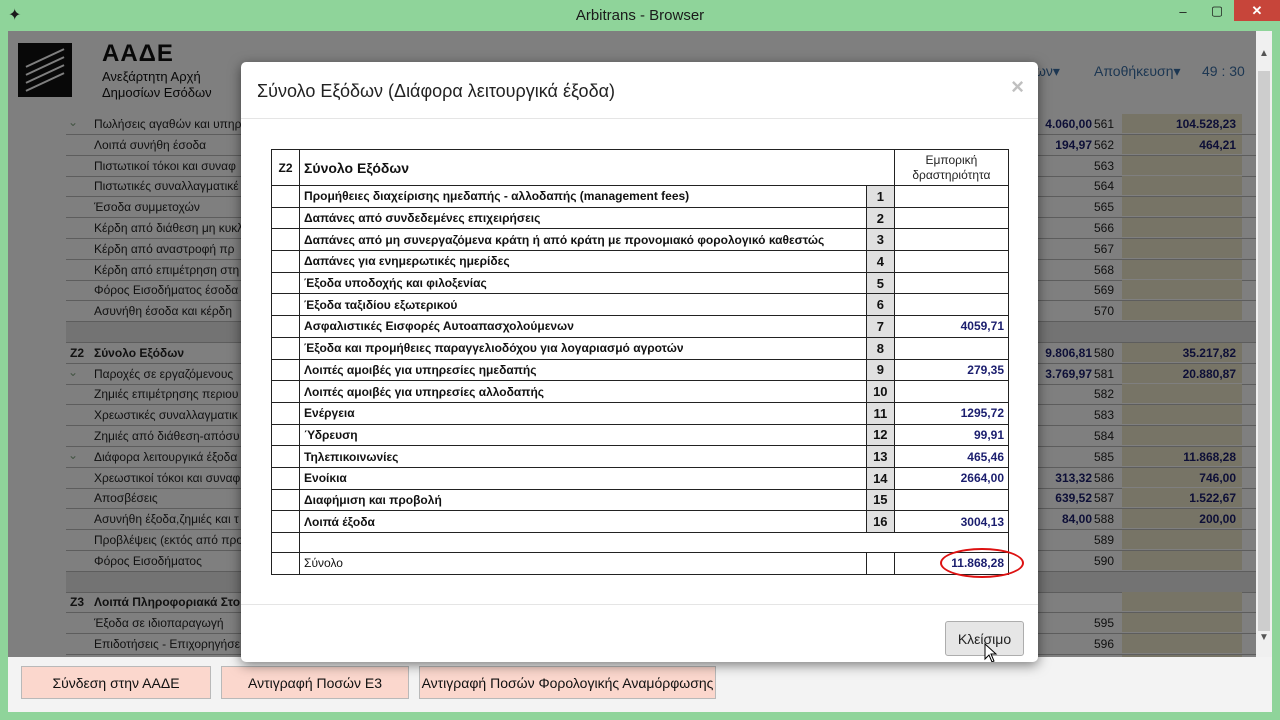 This screenshot has width=1280, height=720. I want to click on scroll-up-icon: ▲, so click(1264, 53).